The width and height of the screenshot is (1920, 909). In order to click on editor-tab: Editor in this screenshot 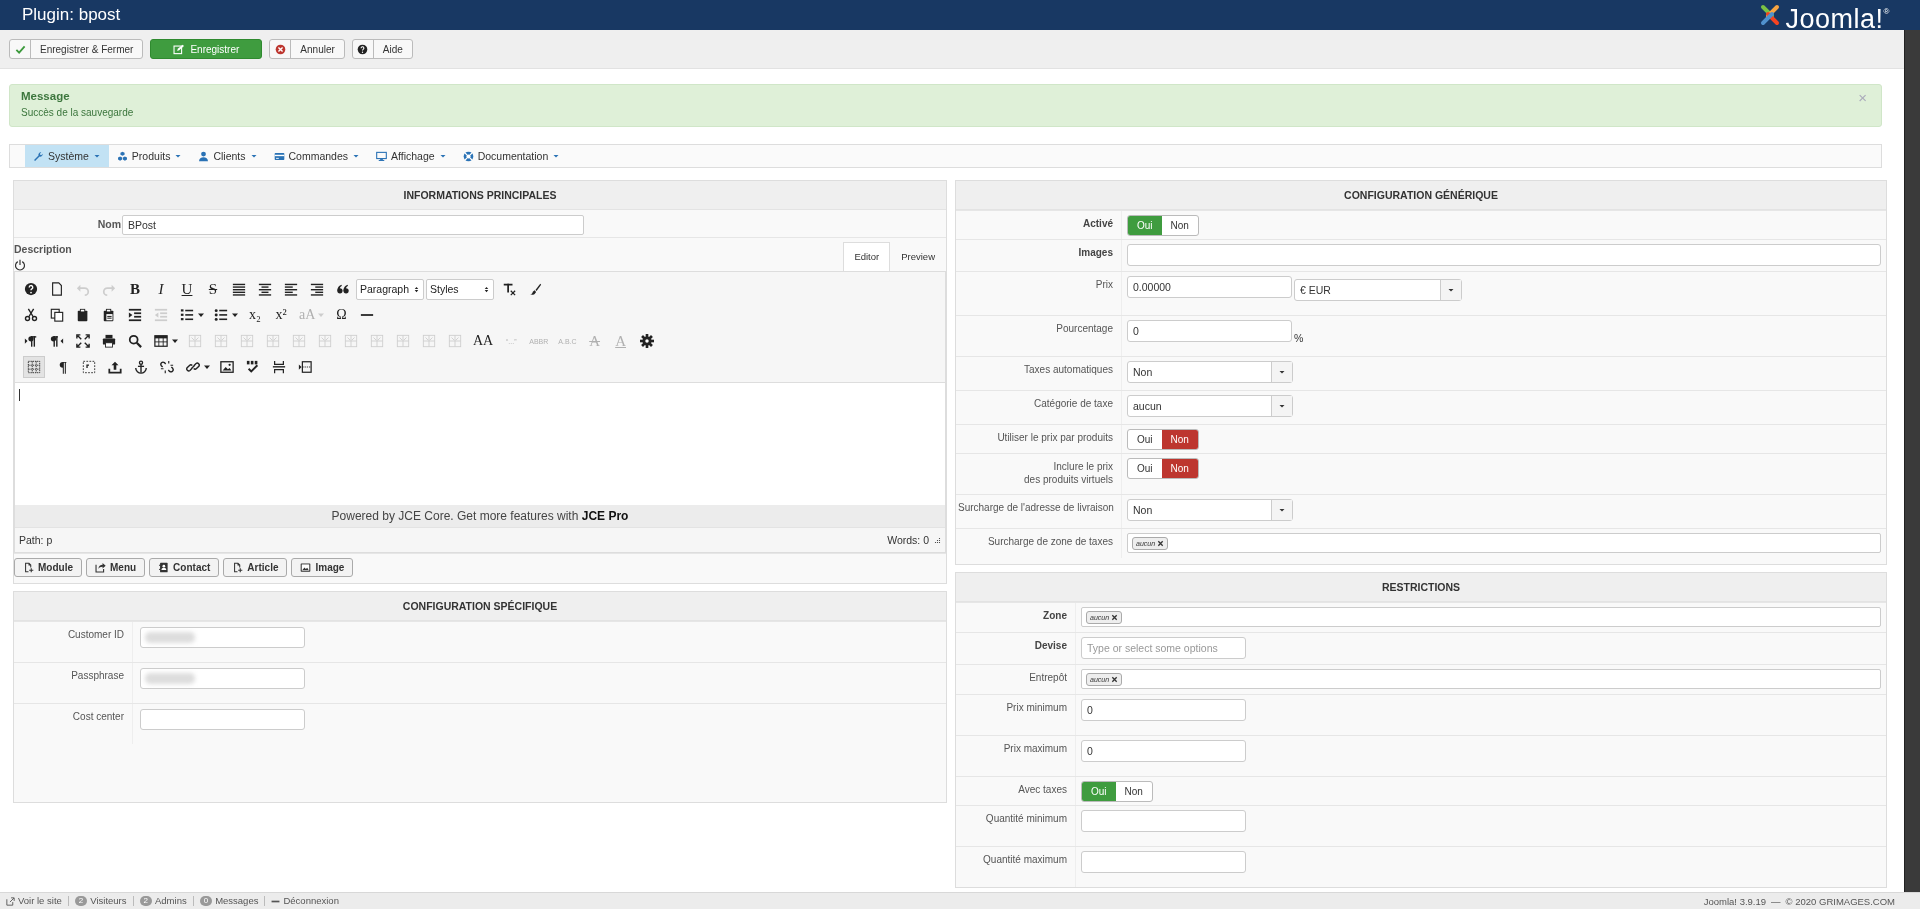, I will do `click(867, 256)`.